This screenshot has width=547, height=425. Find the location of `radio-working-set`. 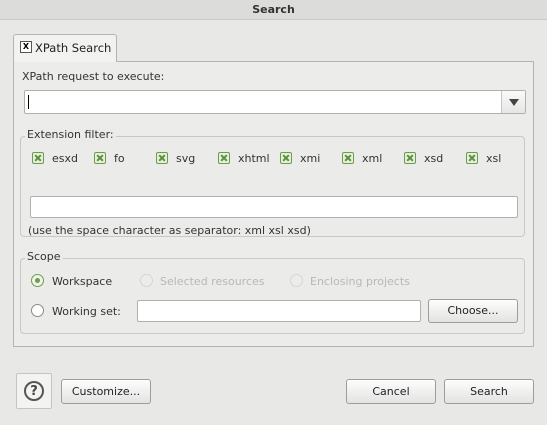

radio-working-set is located at coordinates (37, 310).